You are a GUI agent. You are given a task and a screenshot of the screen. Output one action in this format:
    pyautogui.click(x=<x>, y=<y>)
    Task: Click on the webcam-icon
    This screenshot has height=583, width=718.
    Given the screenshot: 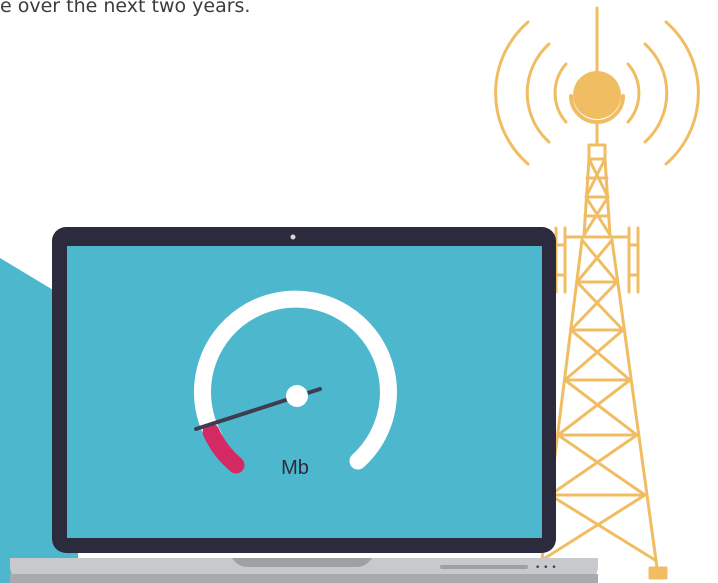 What is the action you would take?
    pyautogui.click(x=293, y=237)
    